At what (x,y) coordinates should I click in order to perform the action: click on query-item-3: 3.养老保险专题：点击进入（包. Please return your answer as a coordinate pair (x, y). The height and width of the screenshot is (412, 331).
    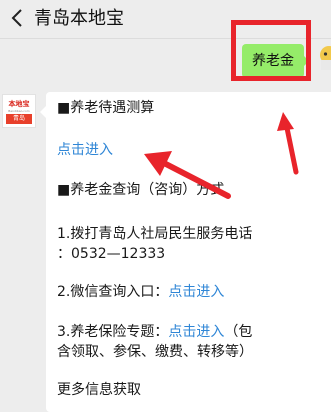
    Looking at the image, I should click on (154, 332).